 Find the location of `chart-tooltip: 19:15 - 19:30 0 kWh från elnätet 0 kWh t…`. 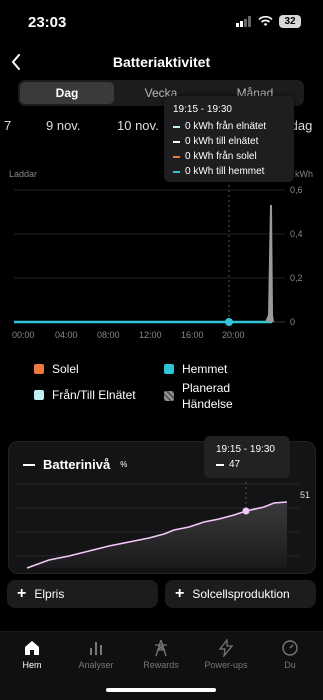

chart-tooltip: 19:15 - 19:30 0 kWh från elnätet 0 kWh t… is located at coordinates (229, 139).